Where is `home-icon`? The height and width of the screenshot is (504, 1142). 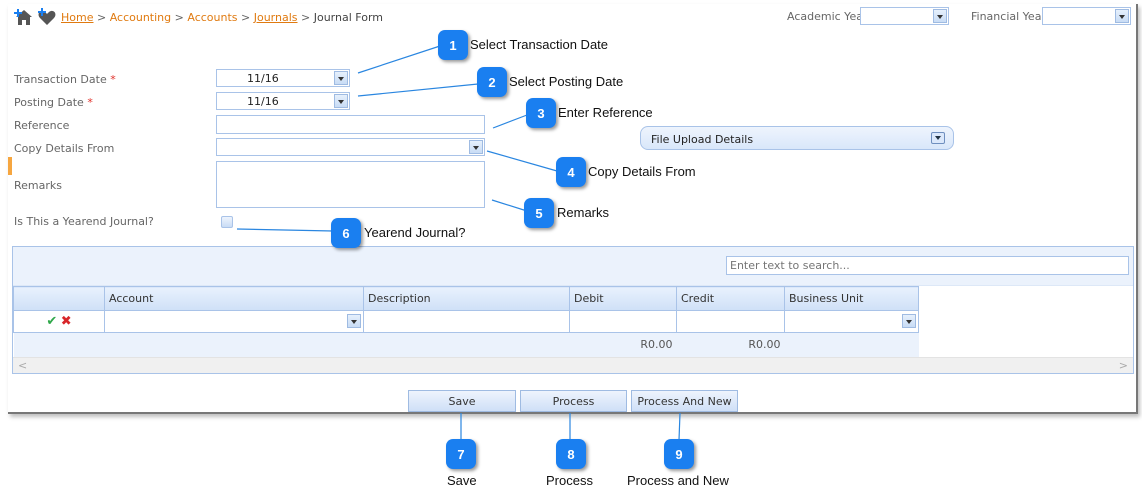
home-icon is located at coordinates (24, 18).